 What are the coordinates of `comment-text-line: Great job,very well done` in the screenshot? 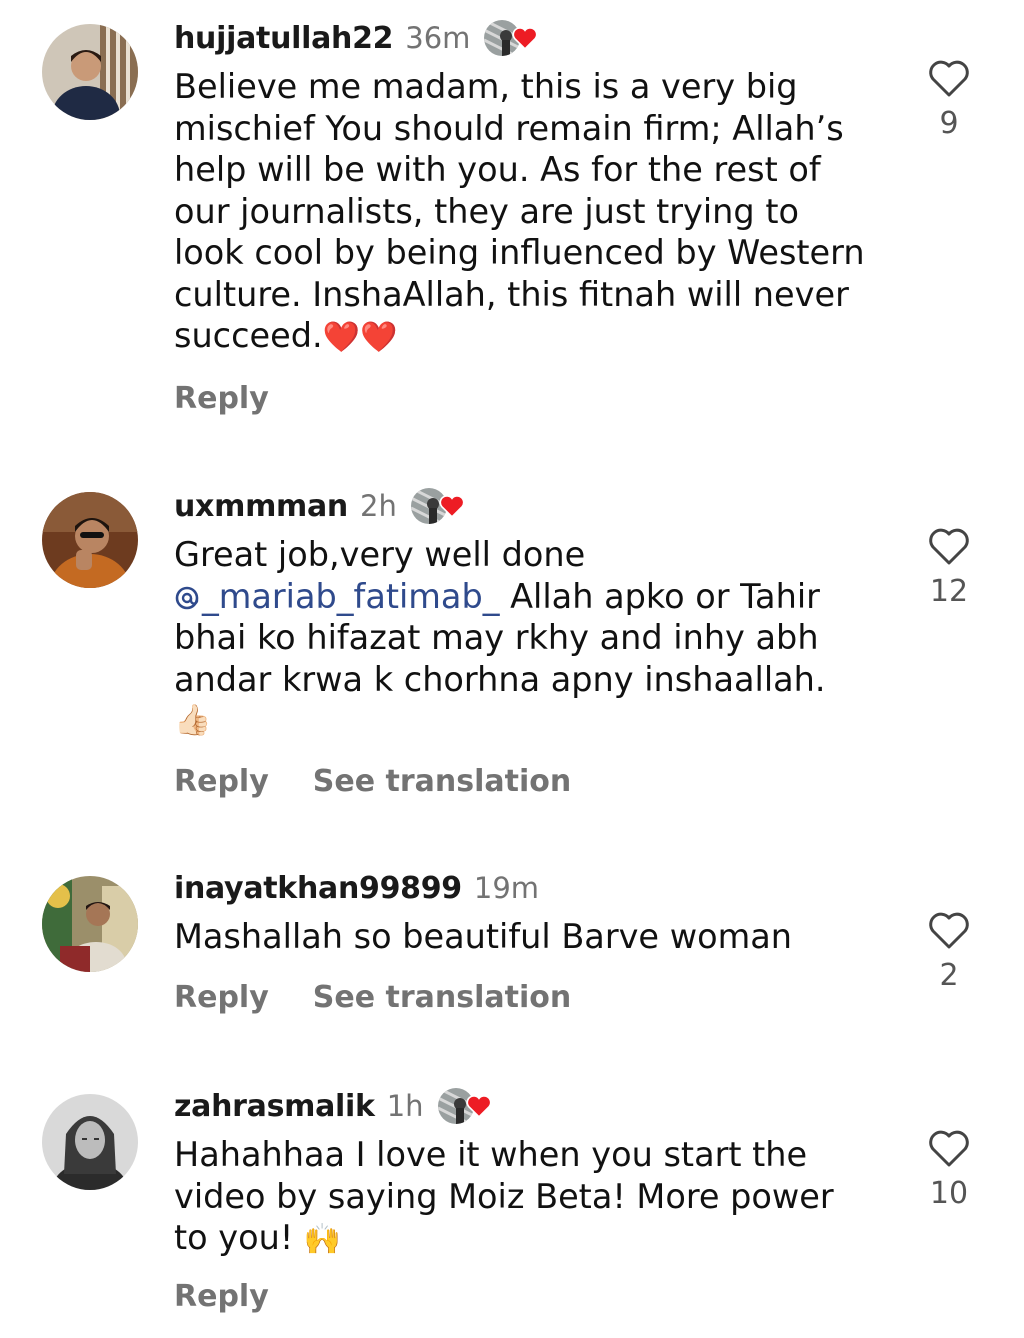 It's located at (380, 554).